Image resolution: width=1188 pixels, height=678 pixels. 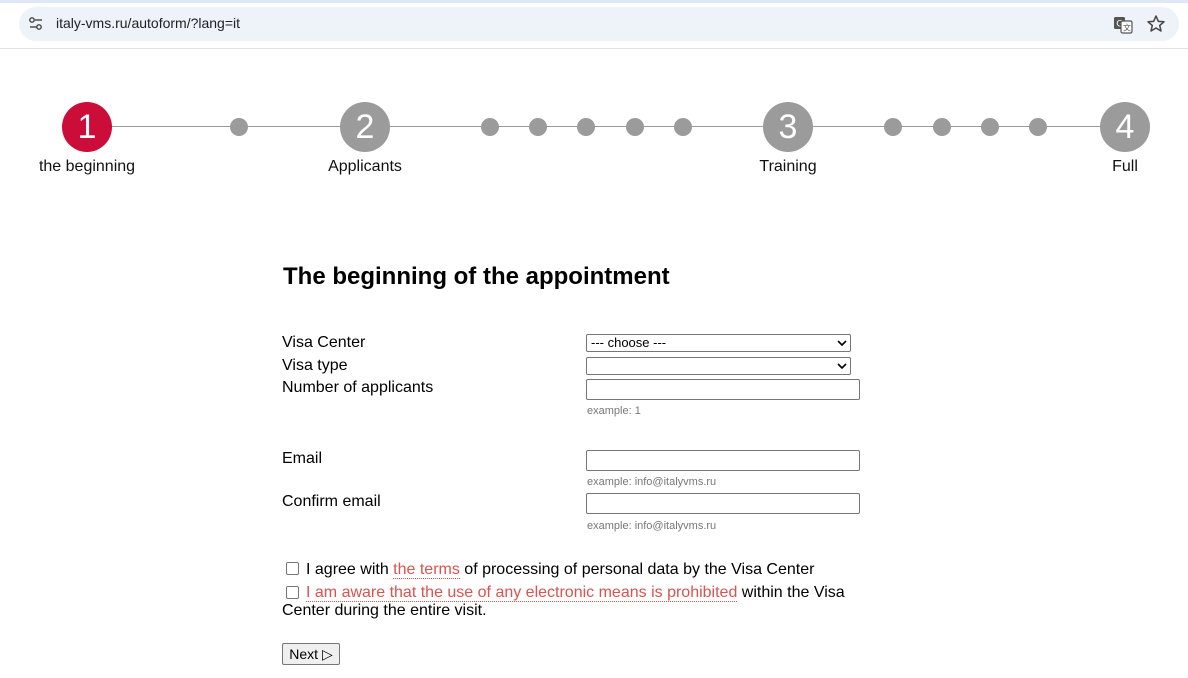 What do you see at coordinates (718, 366) in the screenshot?
I see `visa-type-select` at bounding box center [718, 366].